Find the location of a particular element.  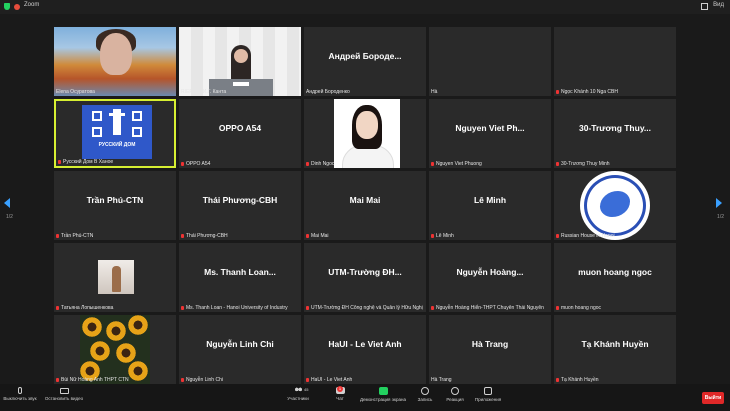

participant-tile: 30-Trương Thuy... 30-Trương Thuy Minh is located at coordinates (615, 133).